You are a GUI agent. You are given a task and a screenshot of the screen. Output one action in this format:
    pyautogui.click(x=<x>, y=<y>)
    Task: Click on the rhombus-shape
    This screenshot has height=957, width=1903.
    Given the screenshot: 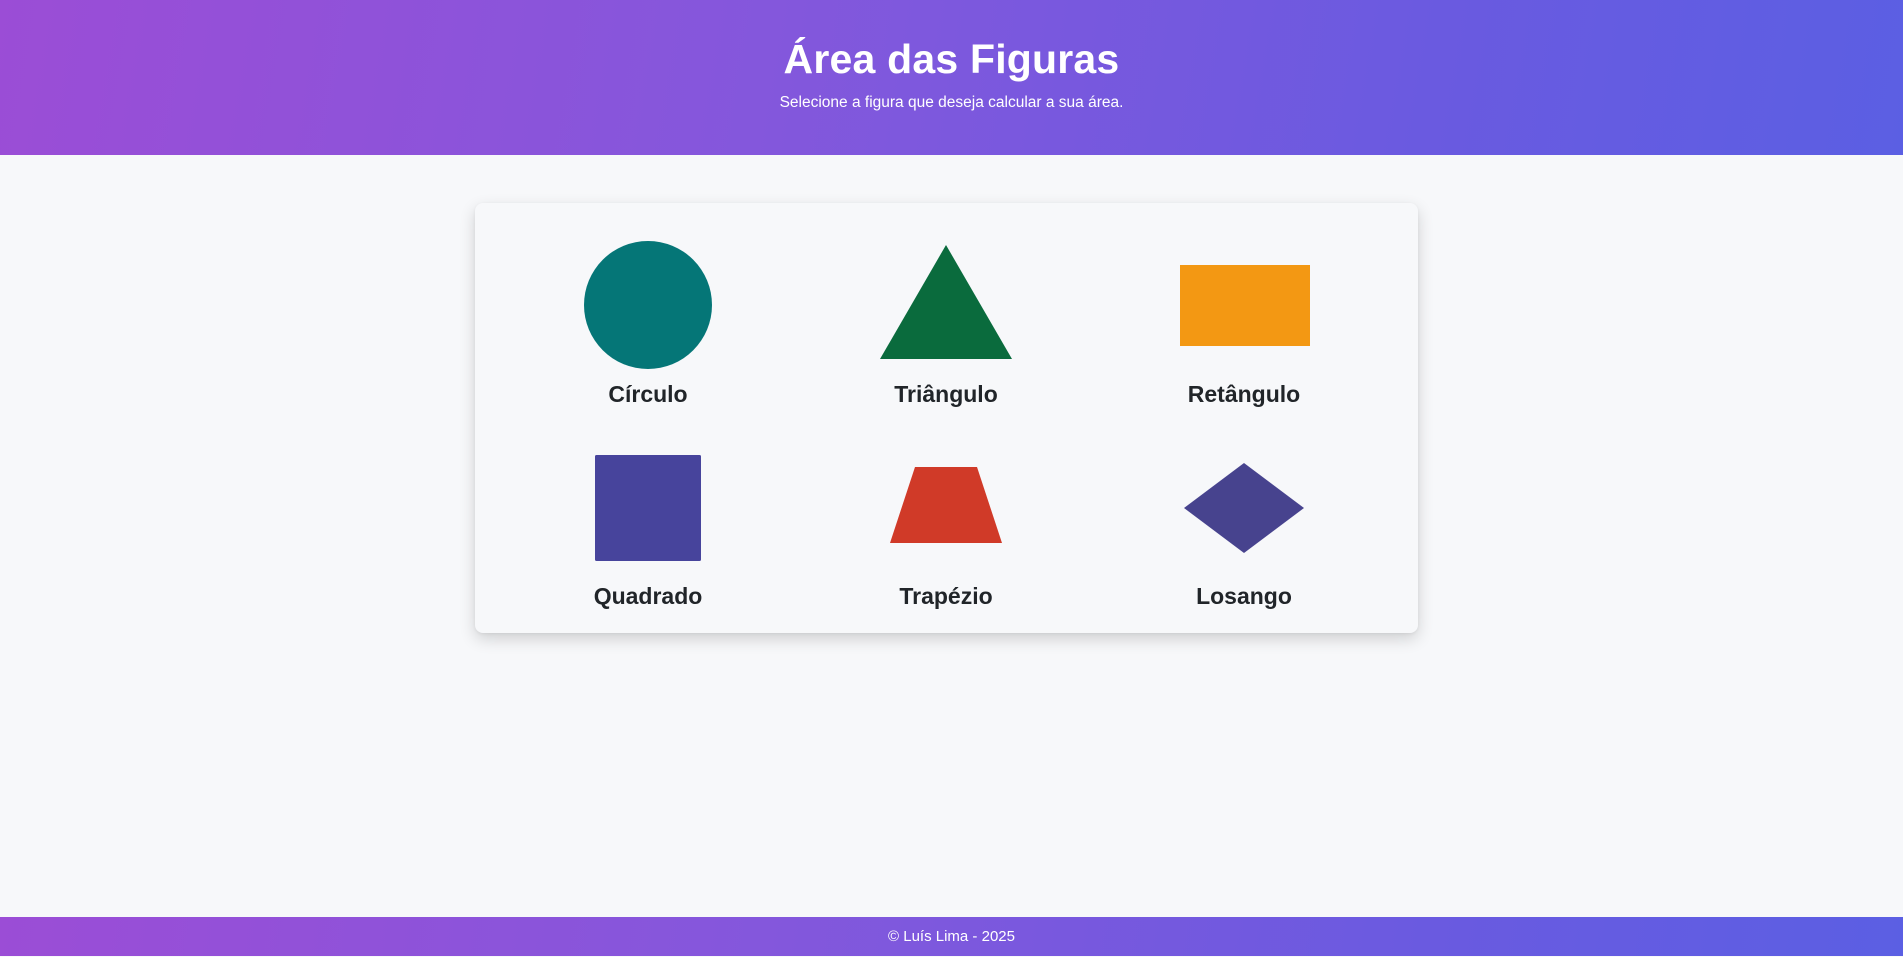 What is the action you would take?
    pyautogui.click(x=1244, y=508)
    